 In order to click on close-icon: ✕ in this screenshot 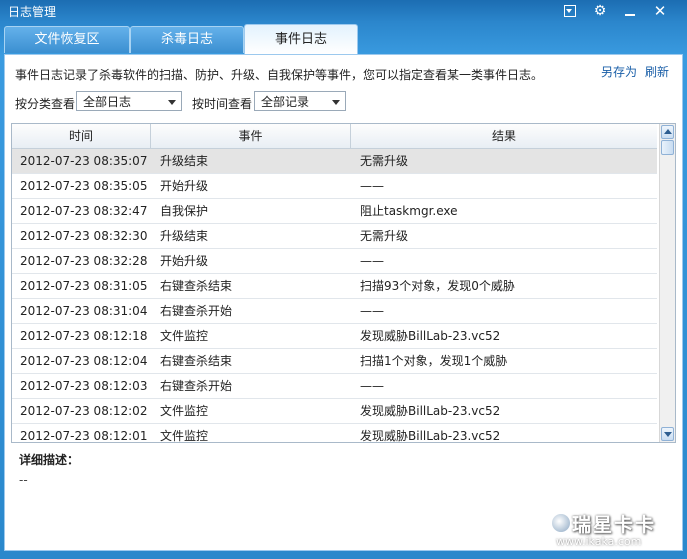, I will do `click(660, 11)`.